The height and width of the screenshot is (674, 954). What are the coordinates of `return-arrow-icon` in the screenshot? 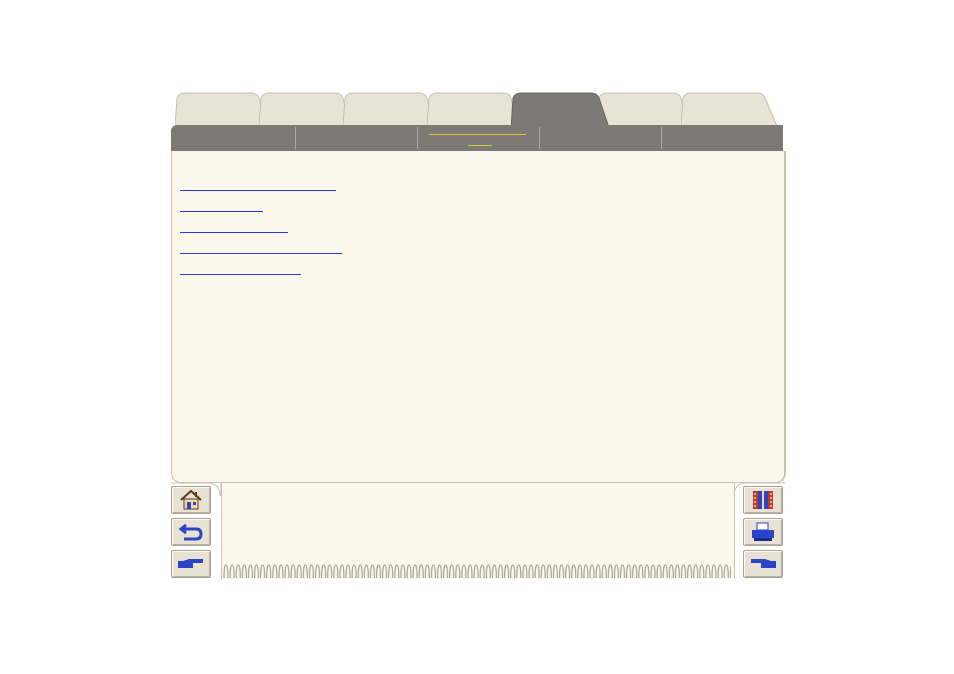 It's located at (190, 532).